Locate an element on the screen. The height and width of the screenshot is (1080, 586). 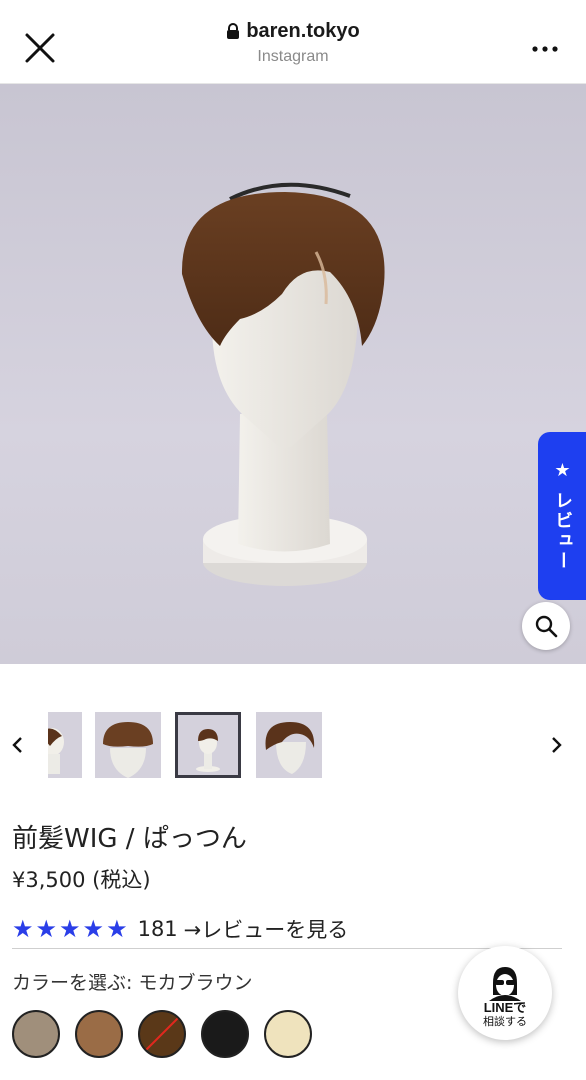
thumbnail-next-button is located at coordinates (557, 745).